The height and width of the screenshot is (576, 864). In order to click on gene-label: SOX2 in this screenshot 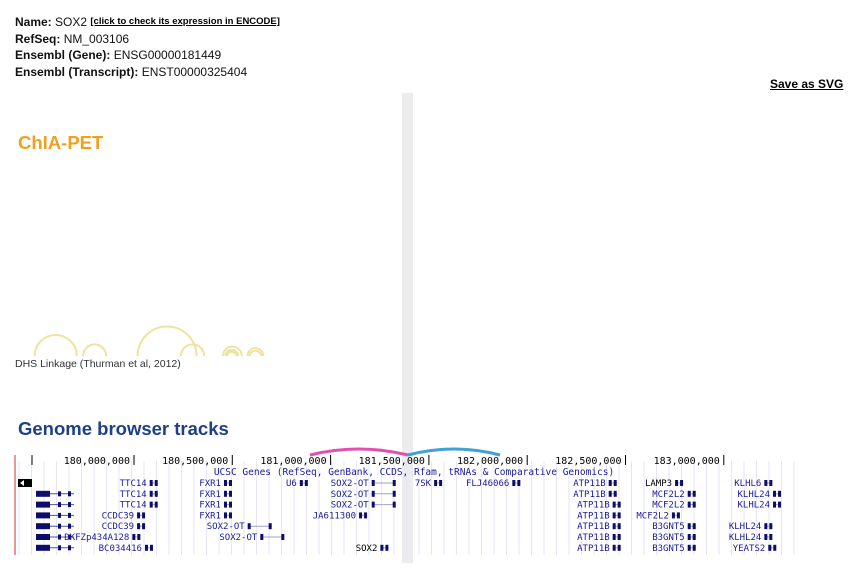, I will do `click(367, 549)`.